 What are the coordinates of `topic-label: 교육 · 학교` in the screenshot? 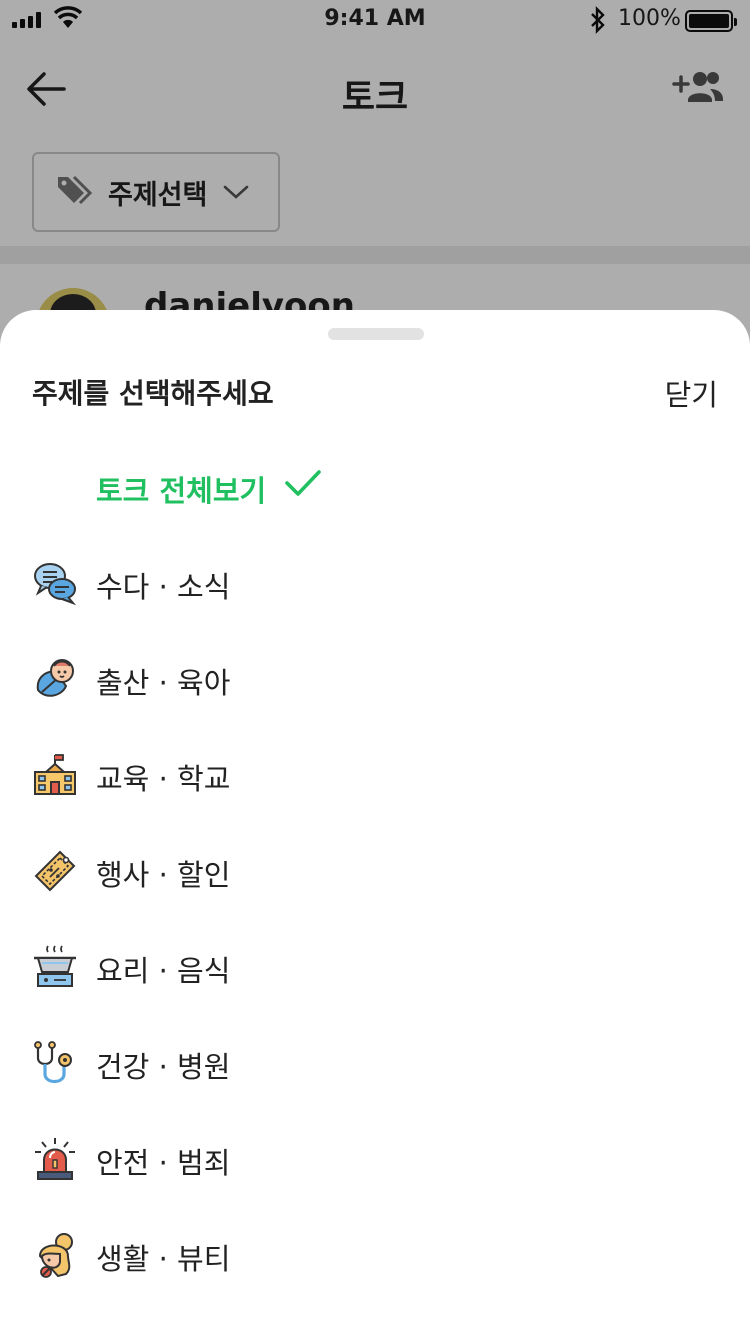 It's located at (163, 779).